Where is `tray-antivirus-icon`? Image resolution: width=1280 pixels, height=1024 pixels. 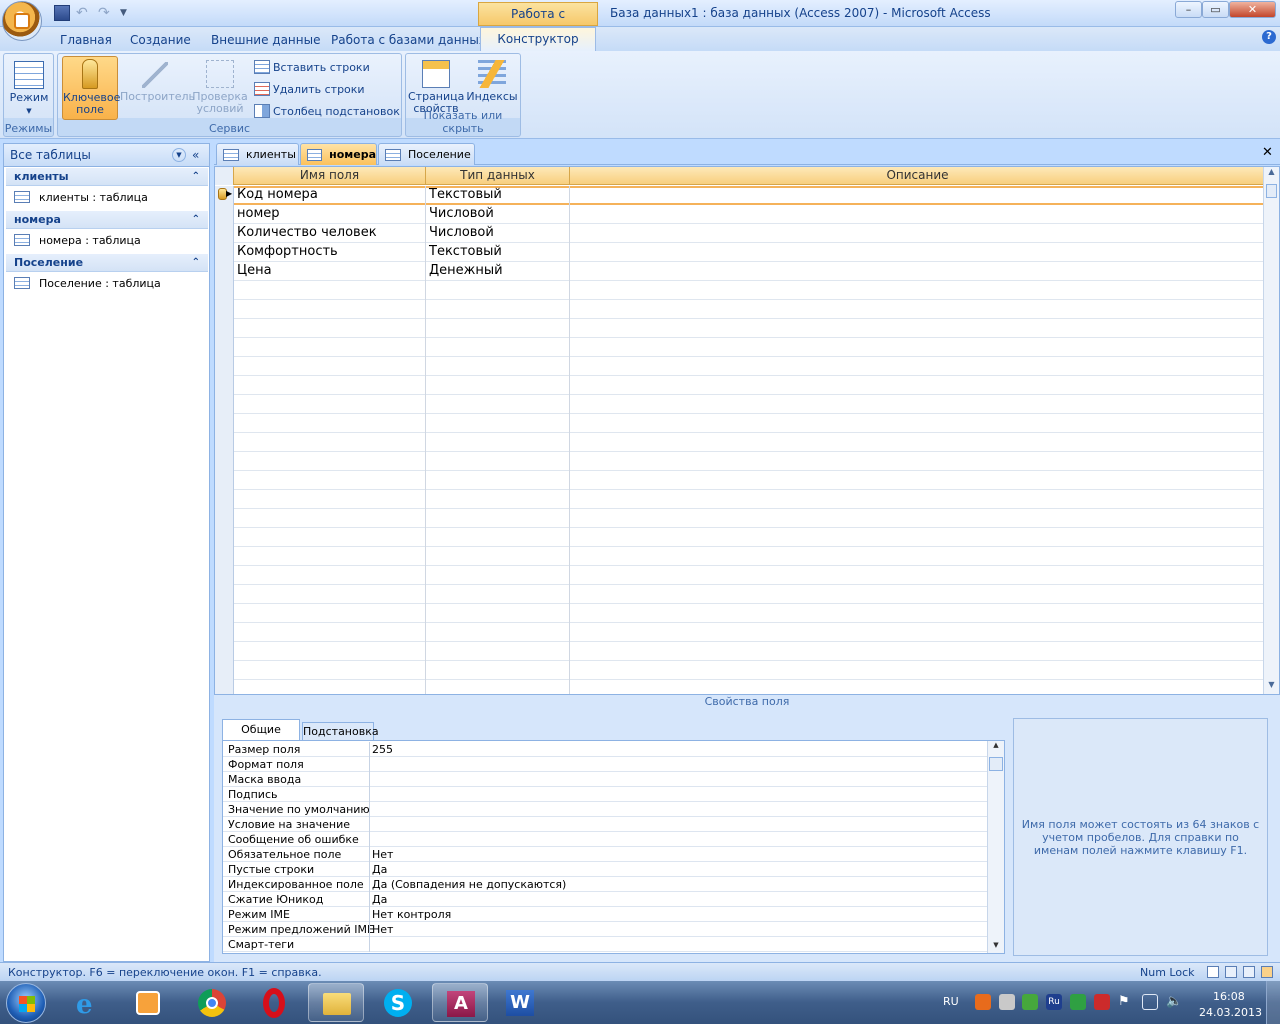
tray-antivirus-icon is located at coordinates (1030, 1002).